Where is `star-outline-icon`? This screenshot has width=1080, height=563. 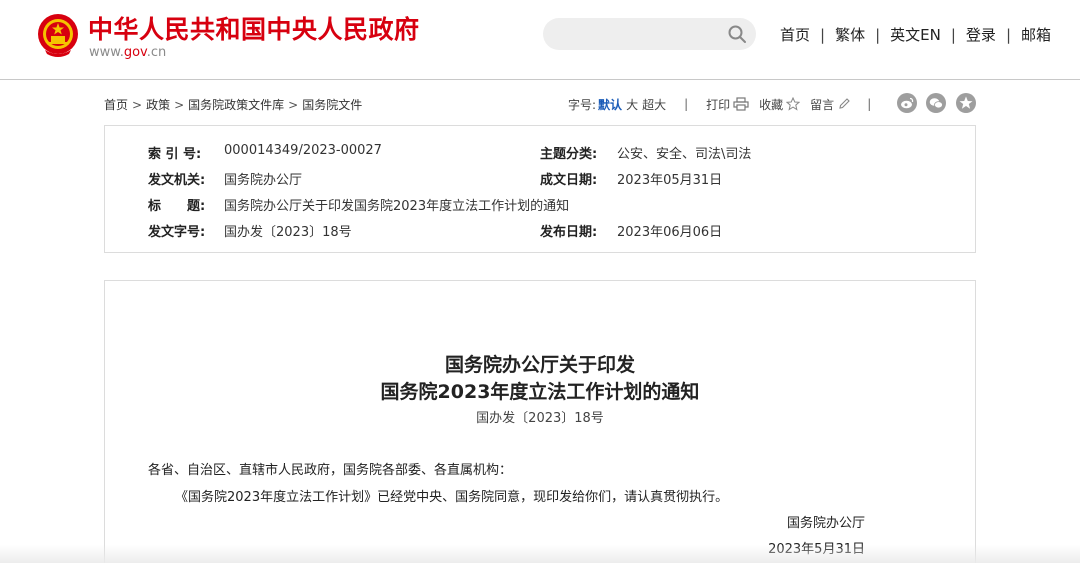 star-outline-icon is located at coordinates (793, 104).